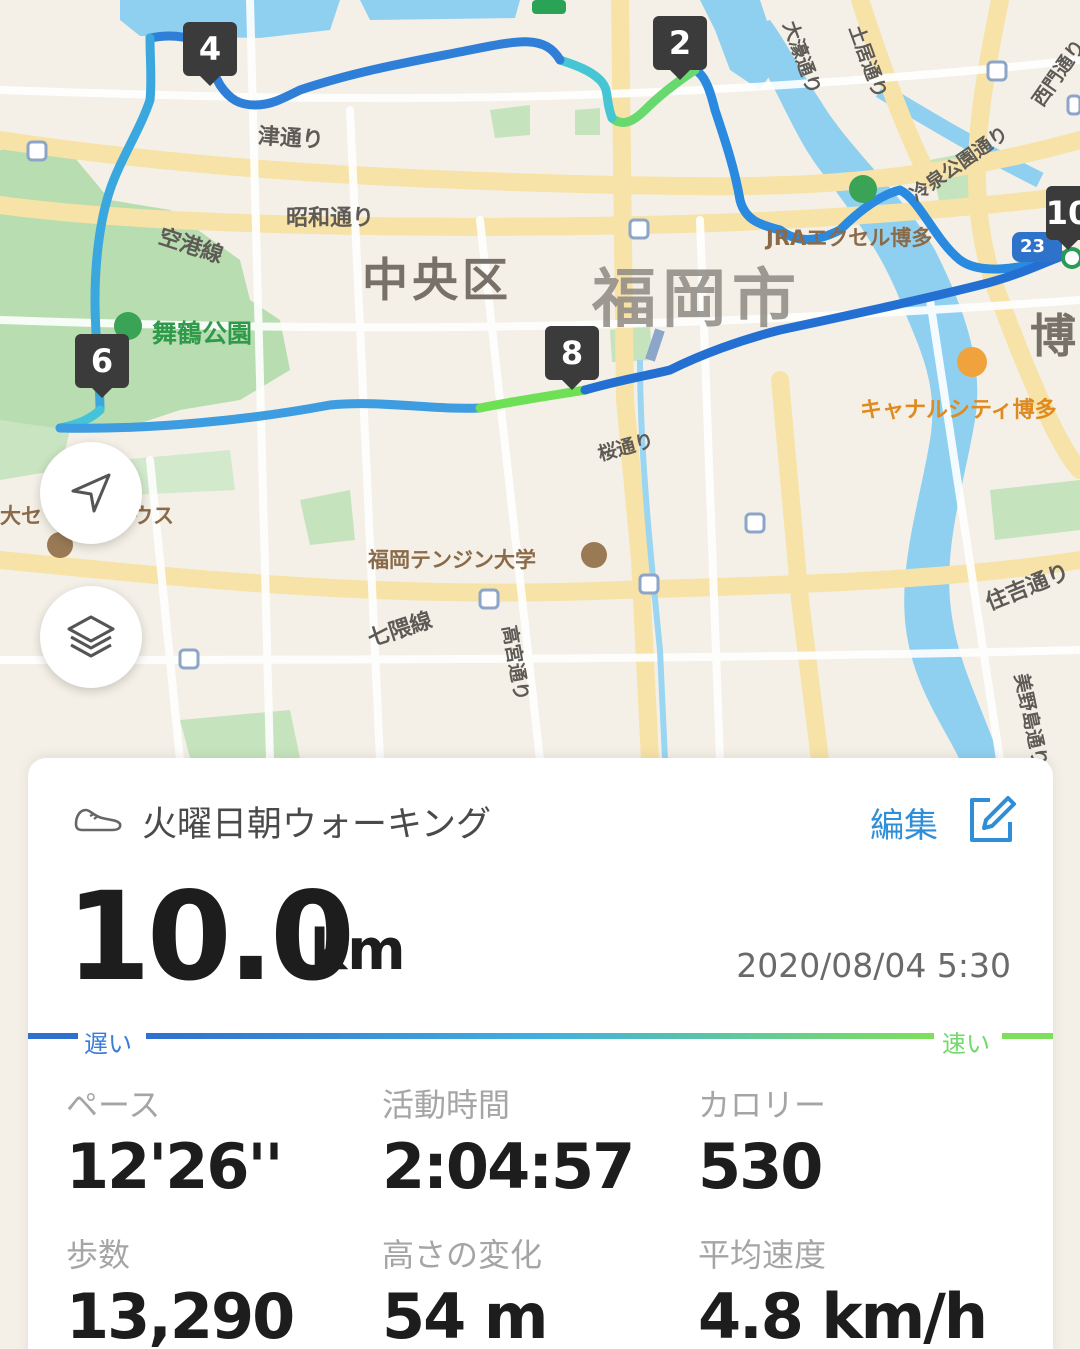 This screenshot has height=1349, width=1080. I want to click on distance-unit: km, so click(358, 950).